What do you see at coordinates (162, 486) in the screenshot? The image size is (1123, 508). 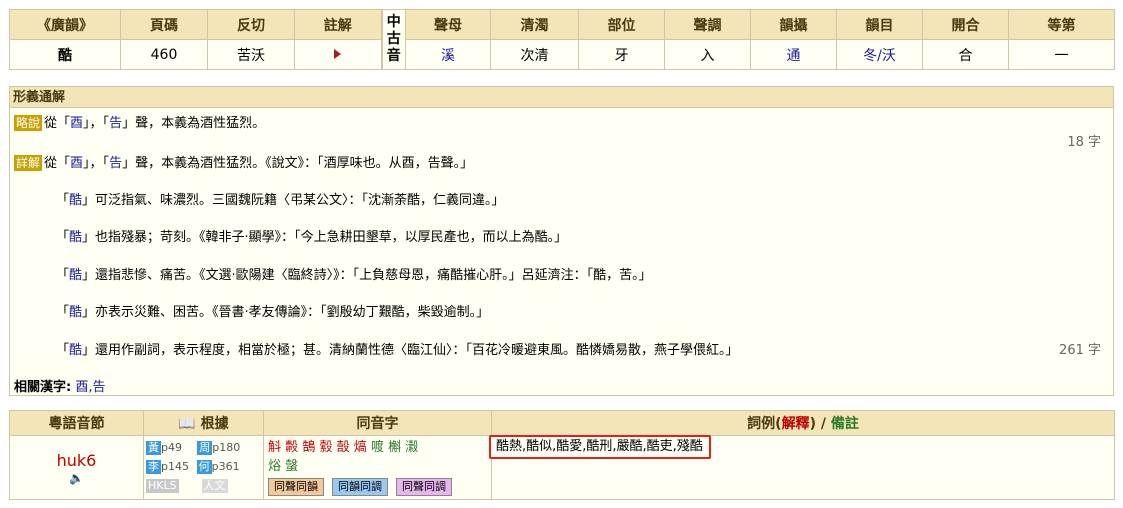 I see `source-tag: HKLS` at bounding box center [162, 486].